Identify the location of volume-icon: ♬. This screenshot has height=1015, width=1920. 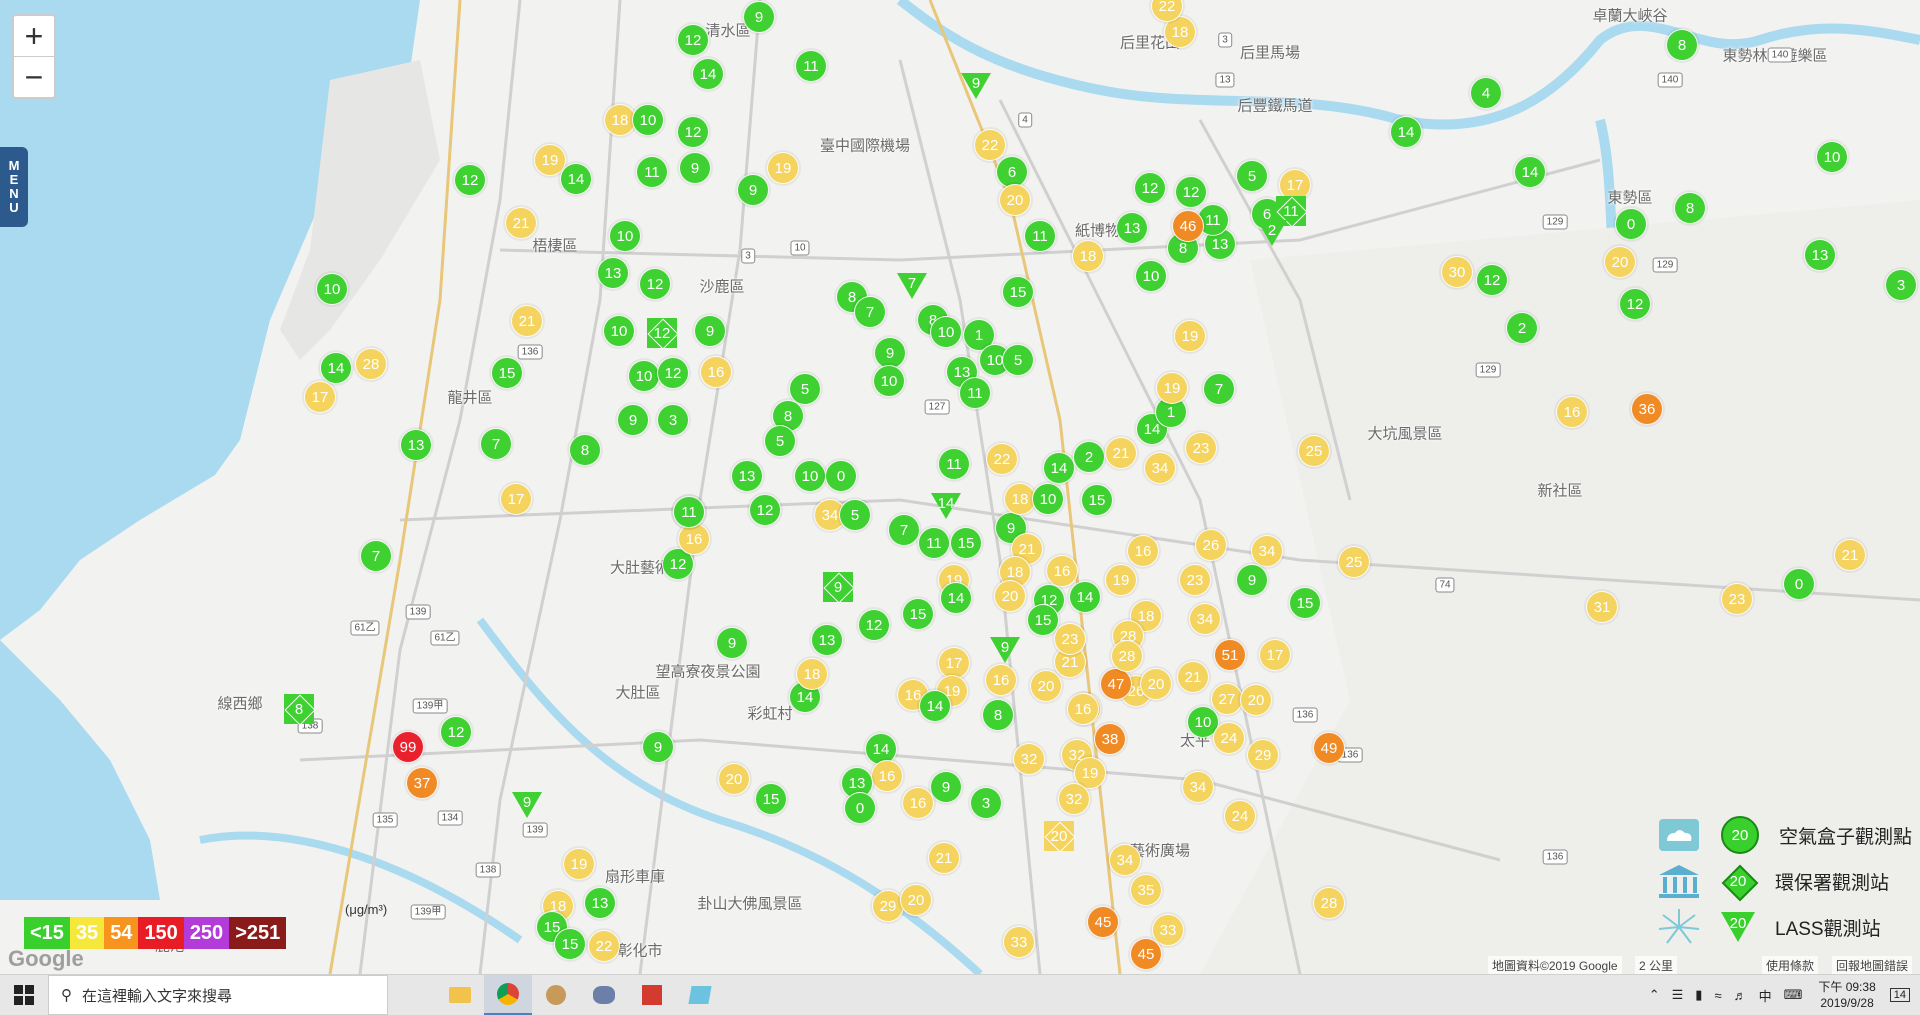
(1740, 995).